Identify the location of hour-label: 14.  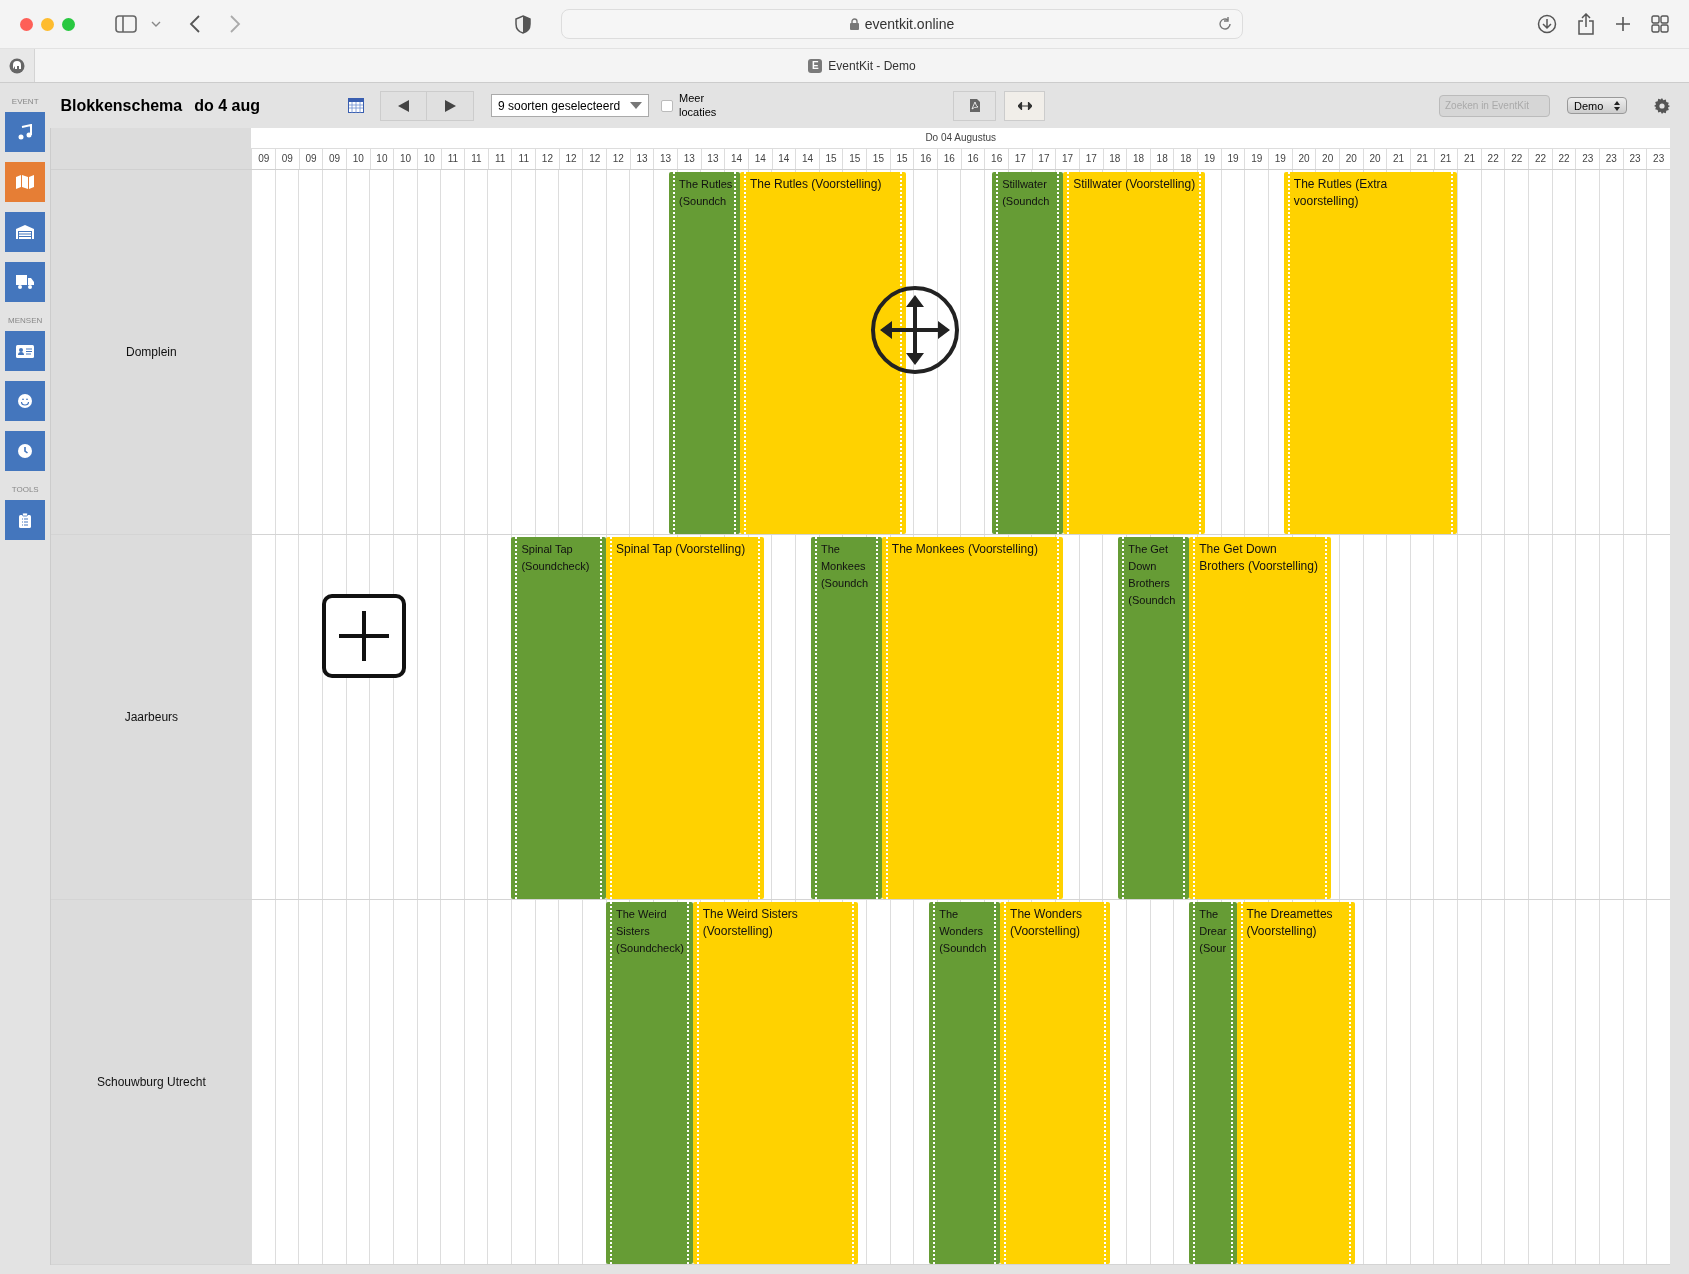
(807, 159).